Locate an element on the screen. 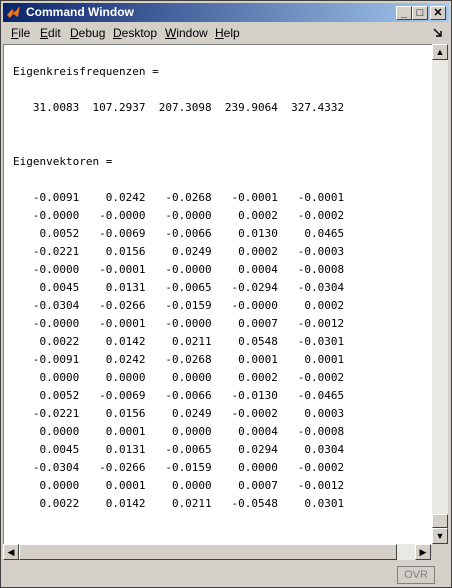 This screenshot has height=588, width=452. menu-help: Help is located at coordinates (227, 33).